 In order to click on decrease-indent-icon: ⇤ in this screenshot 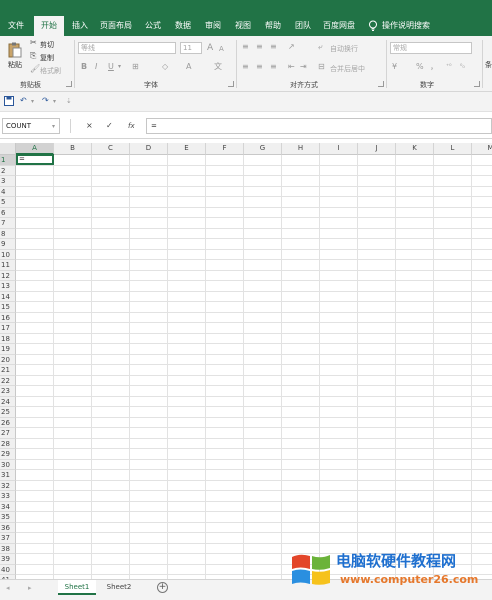, I will do `click(291, 67)`.